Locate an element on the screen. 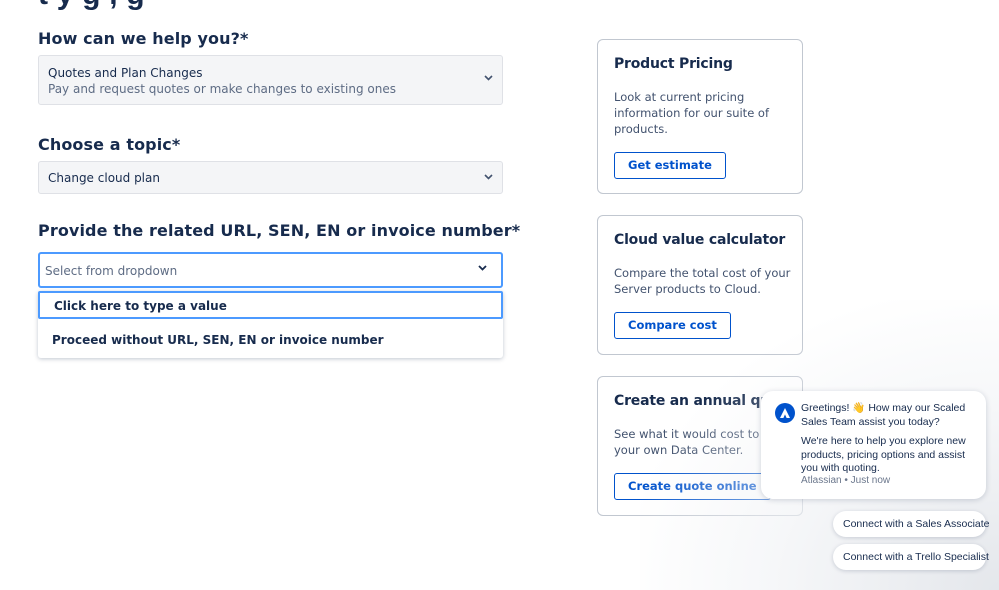  reference-select-placeholder: Select from dropdown is located at coordinates (111, 271).